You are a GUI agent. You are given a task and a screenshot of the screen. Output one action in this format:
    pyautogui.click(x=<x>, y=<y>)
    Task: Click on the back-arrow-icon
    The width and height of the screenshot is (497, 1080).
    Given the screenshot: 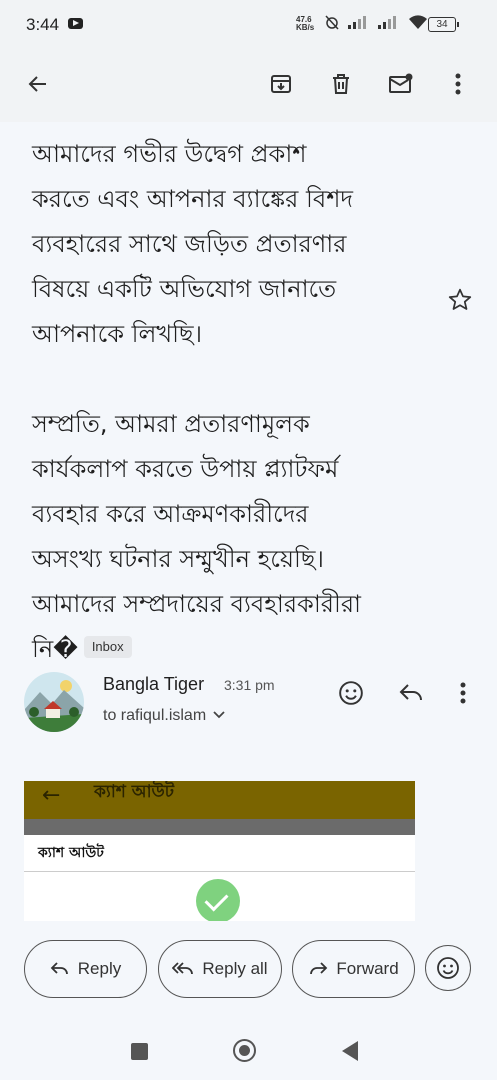 What is the action you would take?
    pyautogui.click(x=38, y=84)
    